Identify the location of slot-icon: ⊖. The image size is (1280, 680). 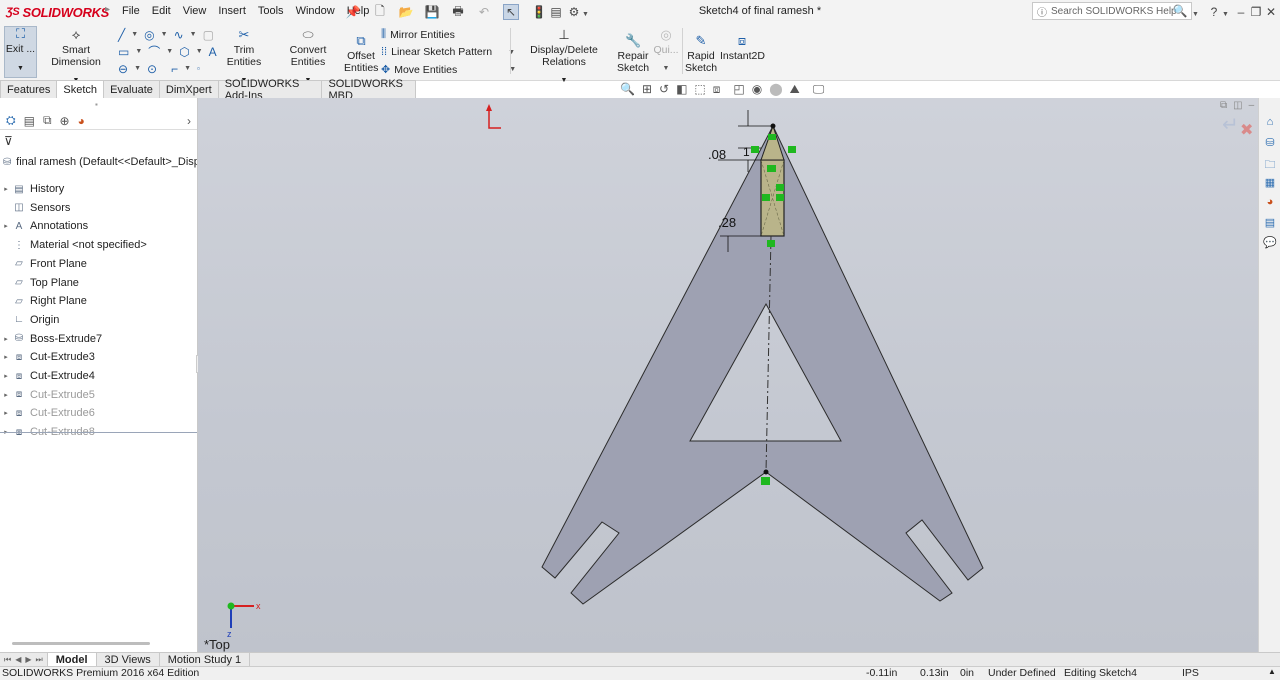
(123, 69).